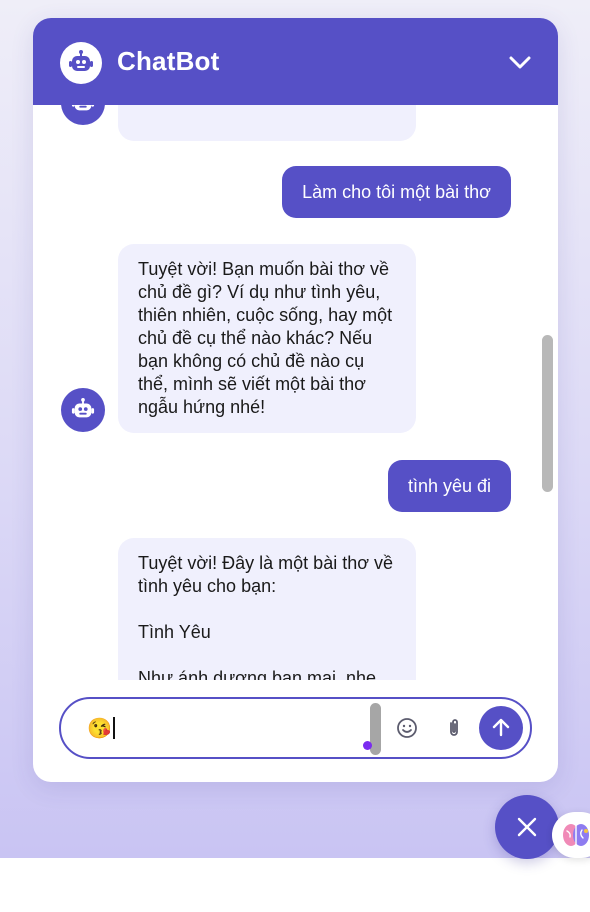  What do you see at coordinates (547, 413) in the screenshot?
I see `chat-scrollbar` at bounding box center [547, 413].